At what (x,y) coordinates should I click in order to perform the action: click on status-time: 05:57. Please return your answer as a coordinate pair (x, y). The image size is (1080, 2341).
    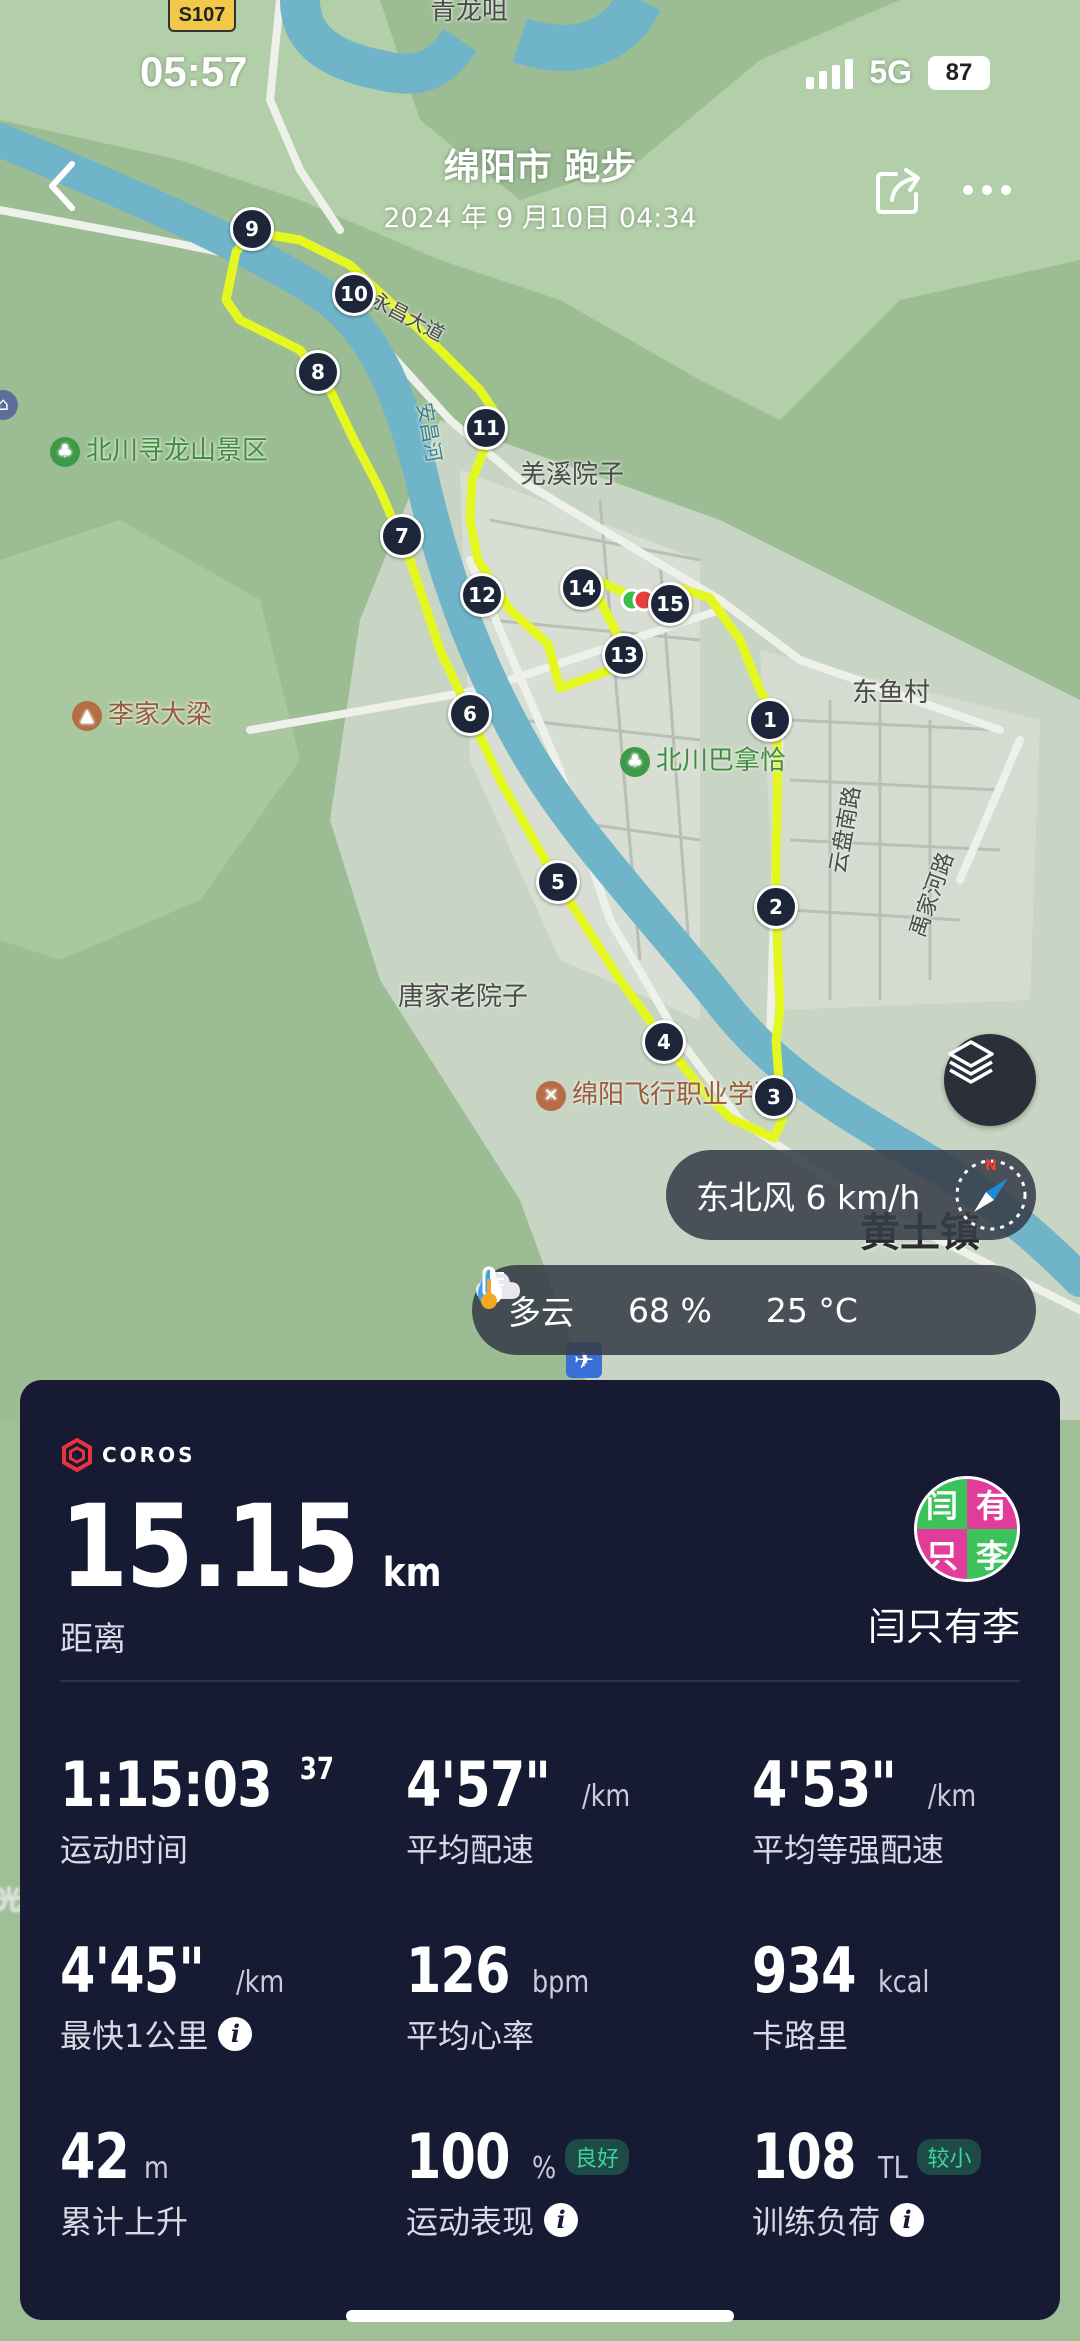
    Looking at the image, I should click on (194, 71).